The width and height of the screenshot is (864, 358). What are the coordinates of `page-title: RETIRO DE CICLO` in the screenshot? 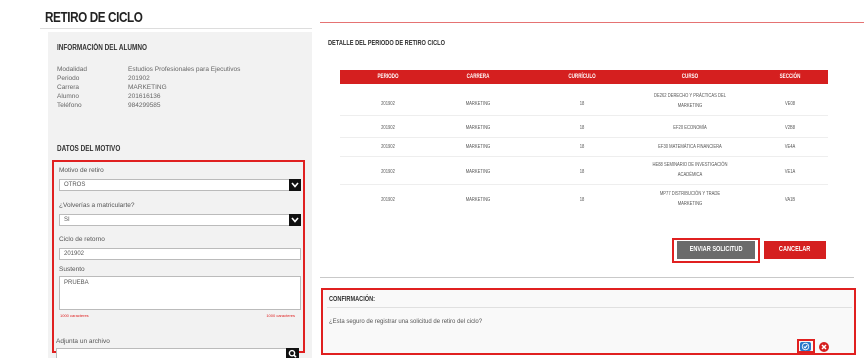 It's located at (94, 17).